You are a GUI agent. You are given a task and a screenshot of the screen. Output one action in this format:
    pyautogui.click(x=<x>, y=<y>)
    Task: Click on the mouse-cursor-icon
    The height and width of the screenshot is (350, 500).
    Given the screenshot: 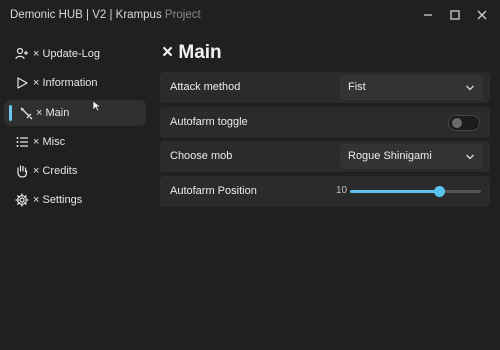 What is the action you would take?
    pyautogui.click(x=97, y=106)
    